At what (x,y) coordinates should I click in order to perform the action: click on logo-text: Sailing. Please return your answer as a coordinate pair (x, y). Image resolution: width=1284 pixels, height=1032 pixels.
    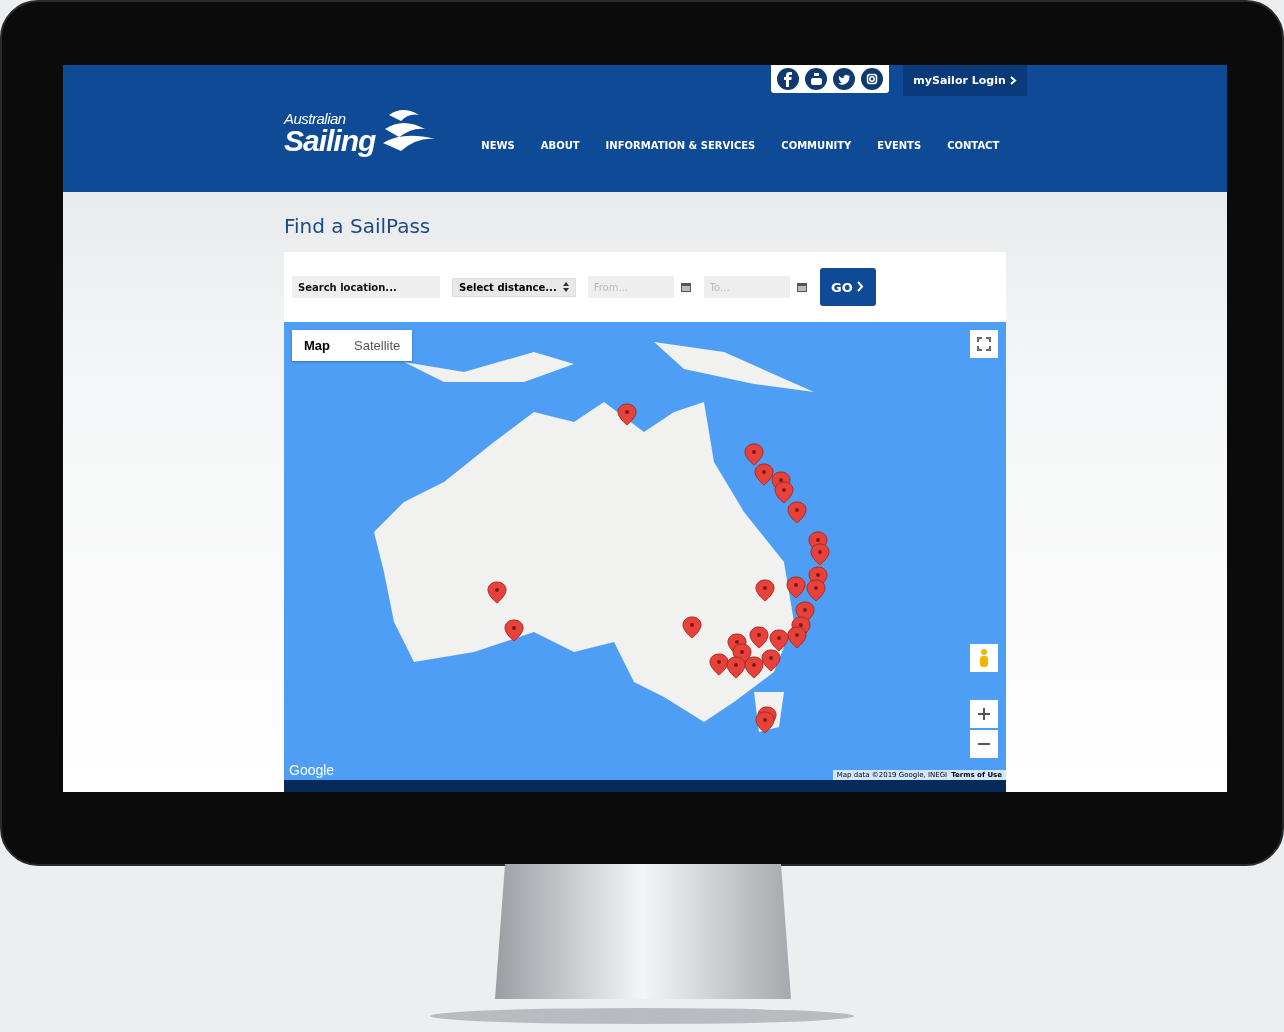
    Looking at the image, I should click on (330, 140).